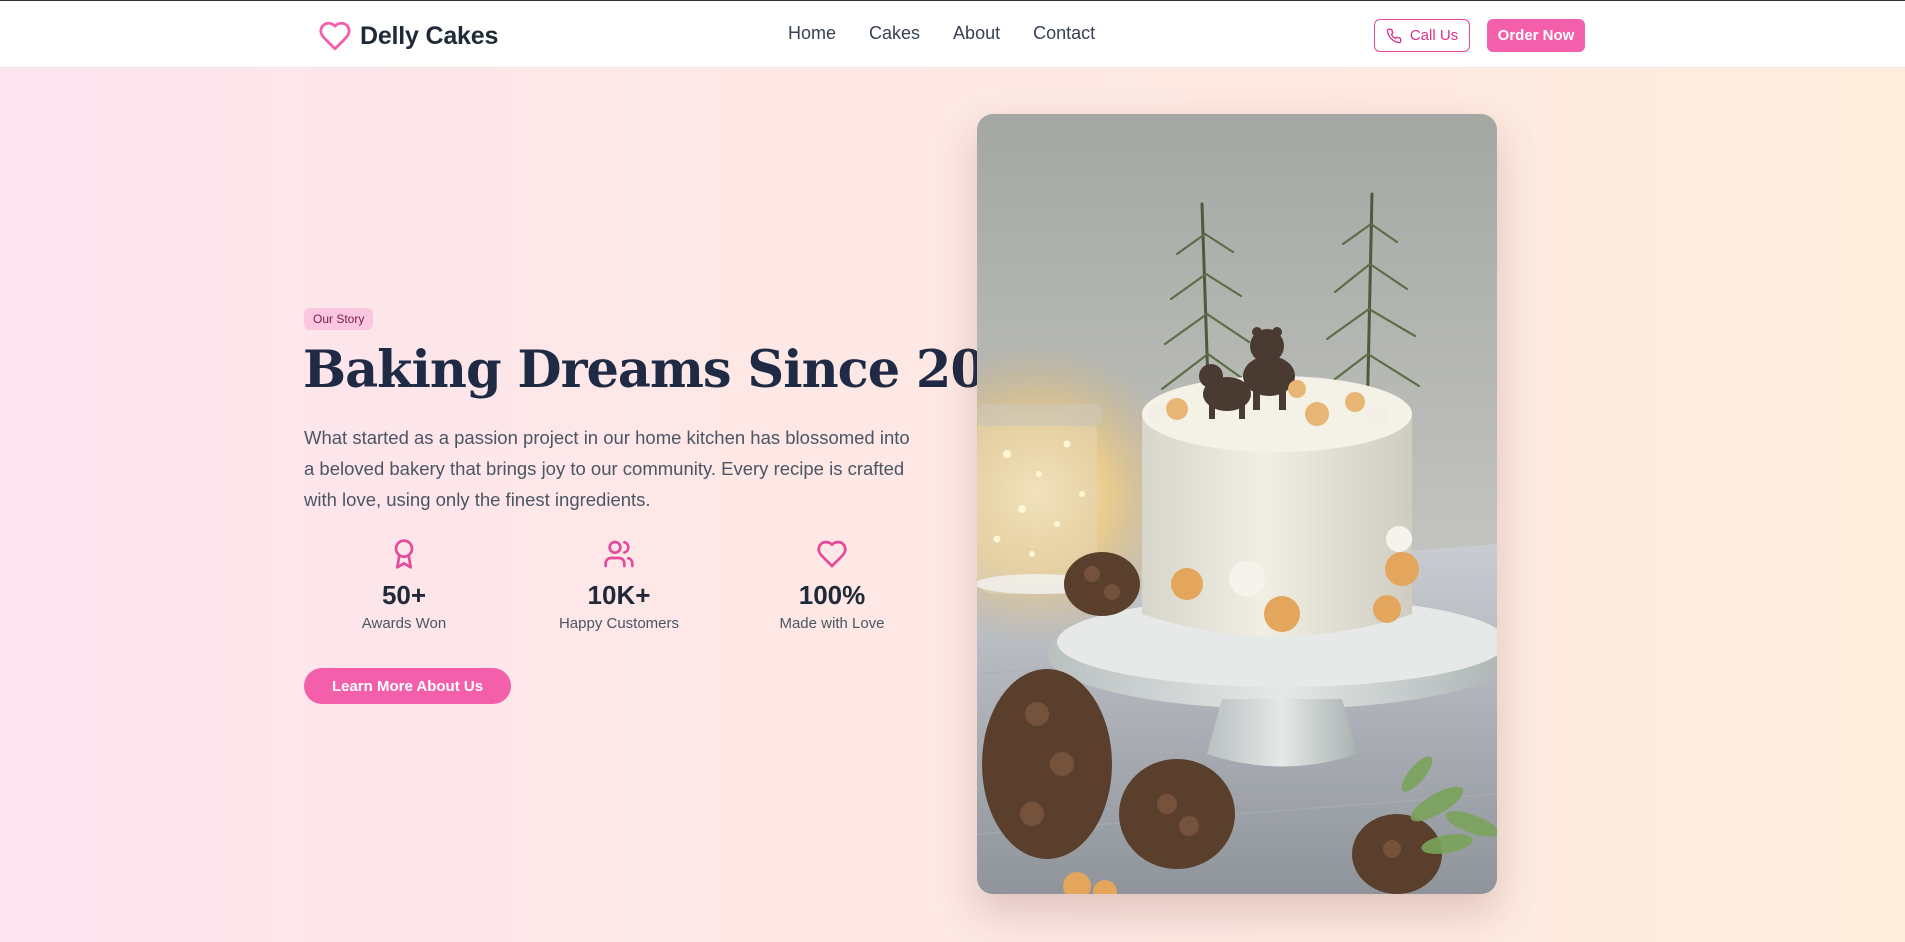 This screenshot has width=1905, height=942. What do you see at coordinates (1536, 35) in the screenshot?
I see `order-now-button: Order Now` at bounding box center [1536, 35].